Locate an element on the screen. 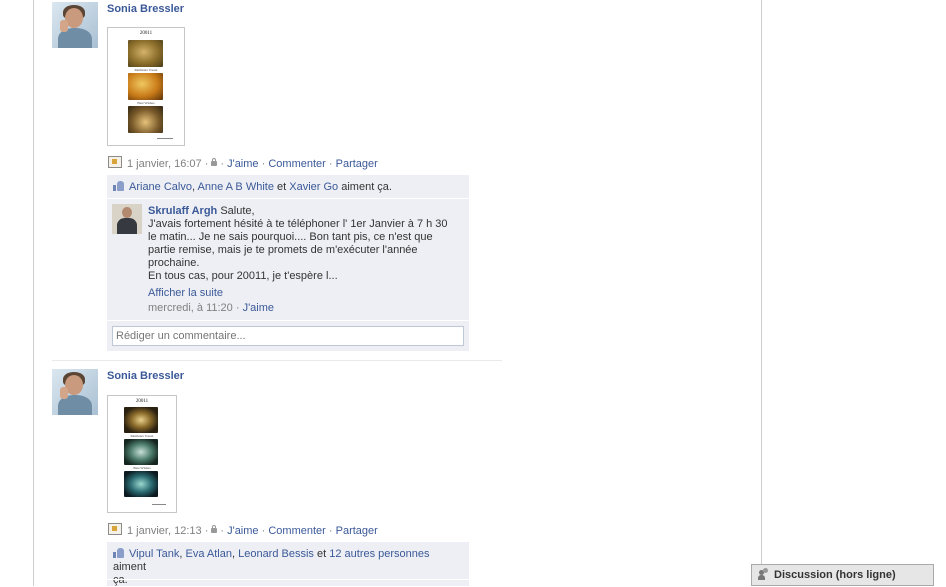 This screenshot has height=587, width=946. right-column-border is located at coordinates (761, 293).